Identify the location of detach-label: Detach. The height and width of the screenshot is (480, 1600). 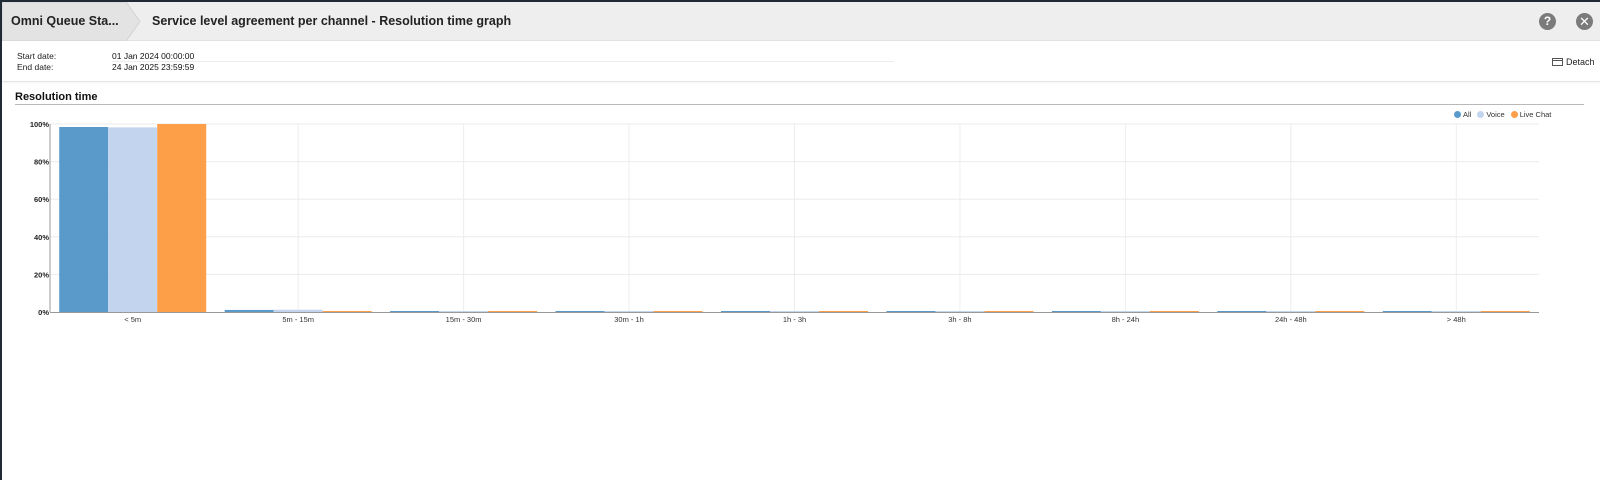
(1580, 62).